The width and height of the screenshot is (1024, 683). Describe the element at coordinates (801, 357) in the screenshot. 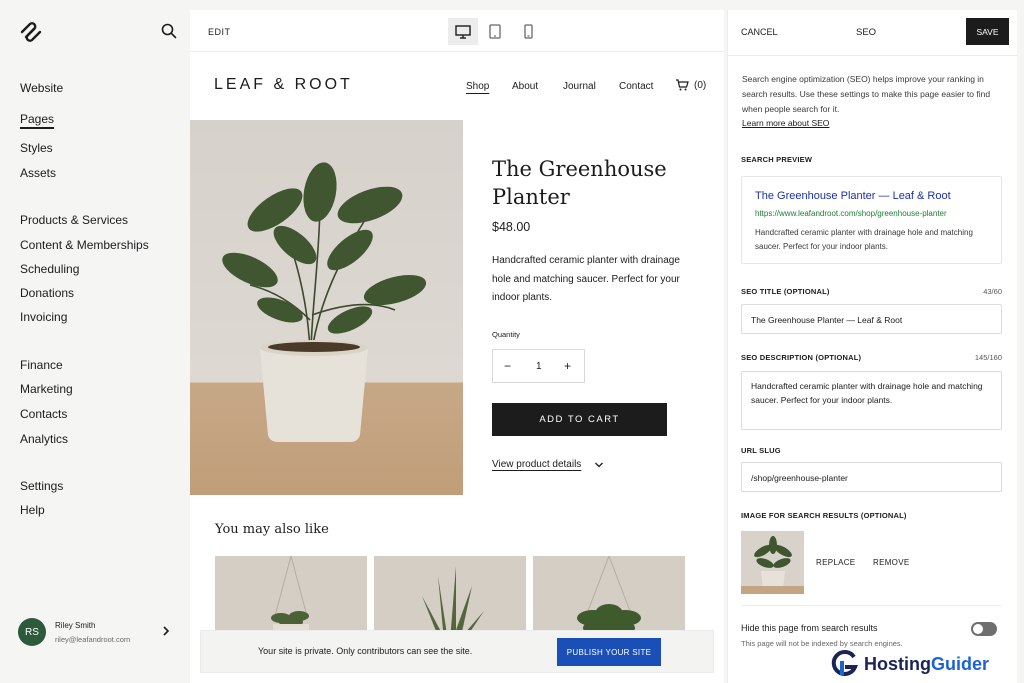

I see `seo-description-label: SEO DESCRIPTION (OPTIONAL)` at that location.